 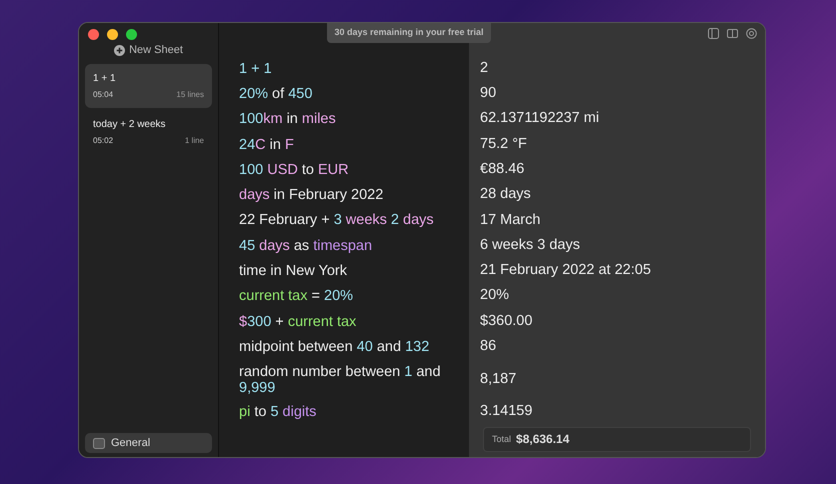 I want to click on result-value: 90, so click(x=488, y=94).